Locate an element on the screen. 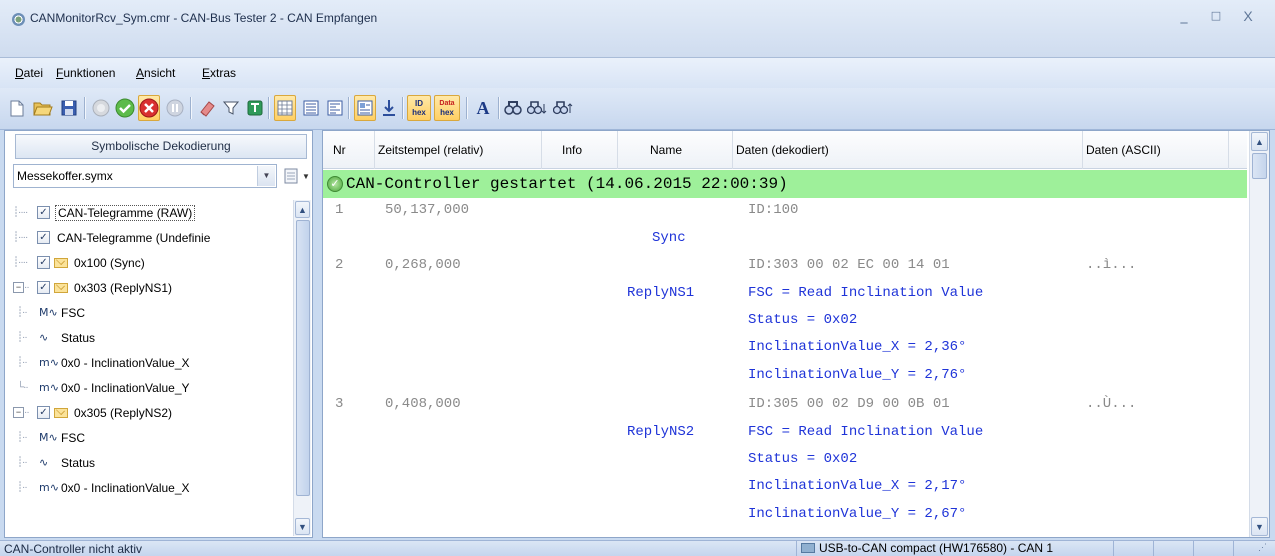  find-prev-icon is located at coordinates (563, 108).